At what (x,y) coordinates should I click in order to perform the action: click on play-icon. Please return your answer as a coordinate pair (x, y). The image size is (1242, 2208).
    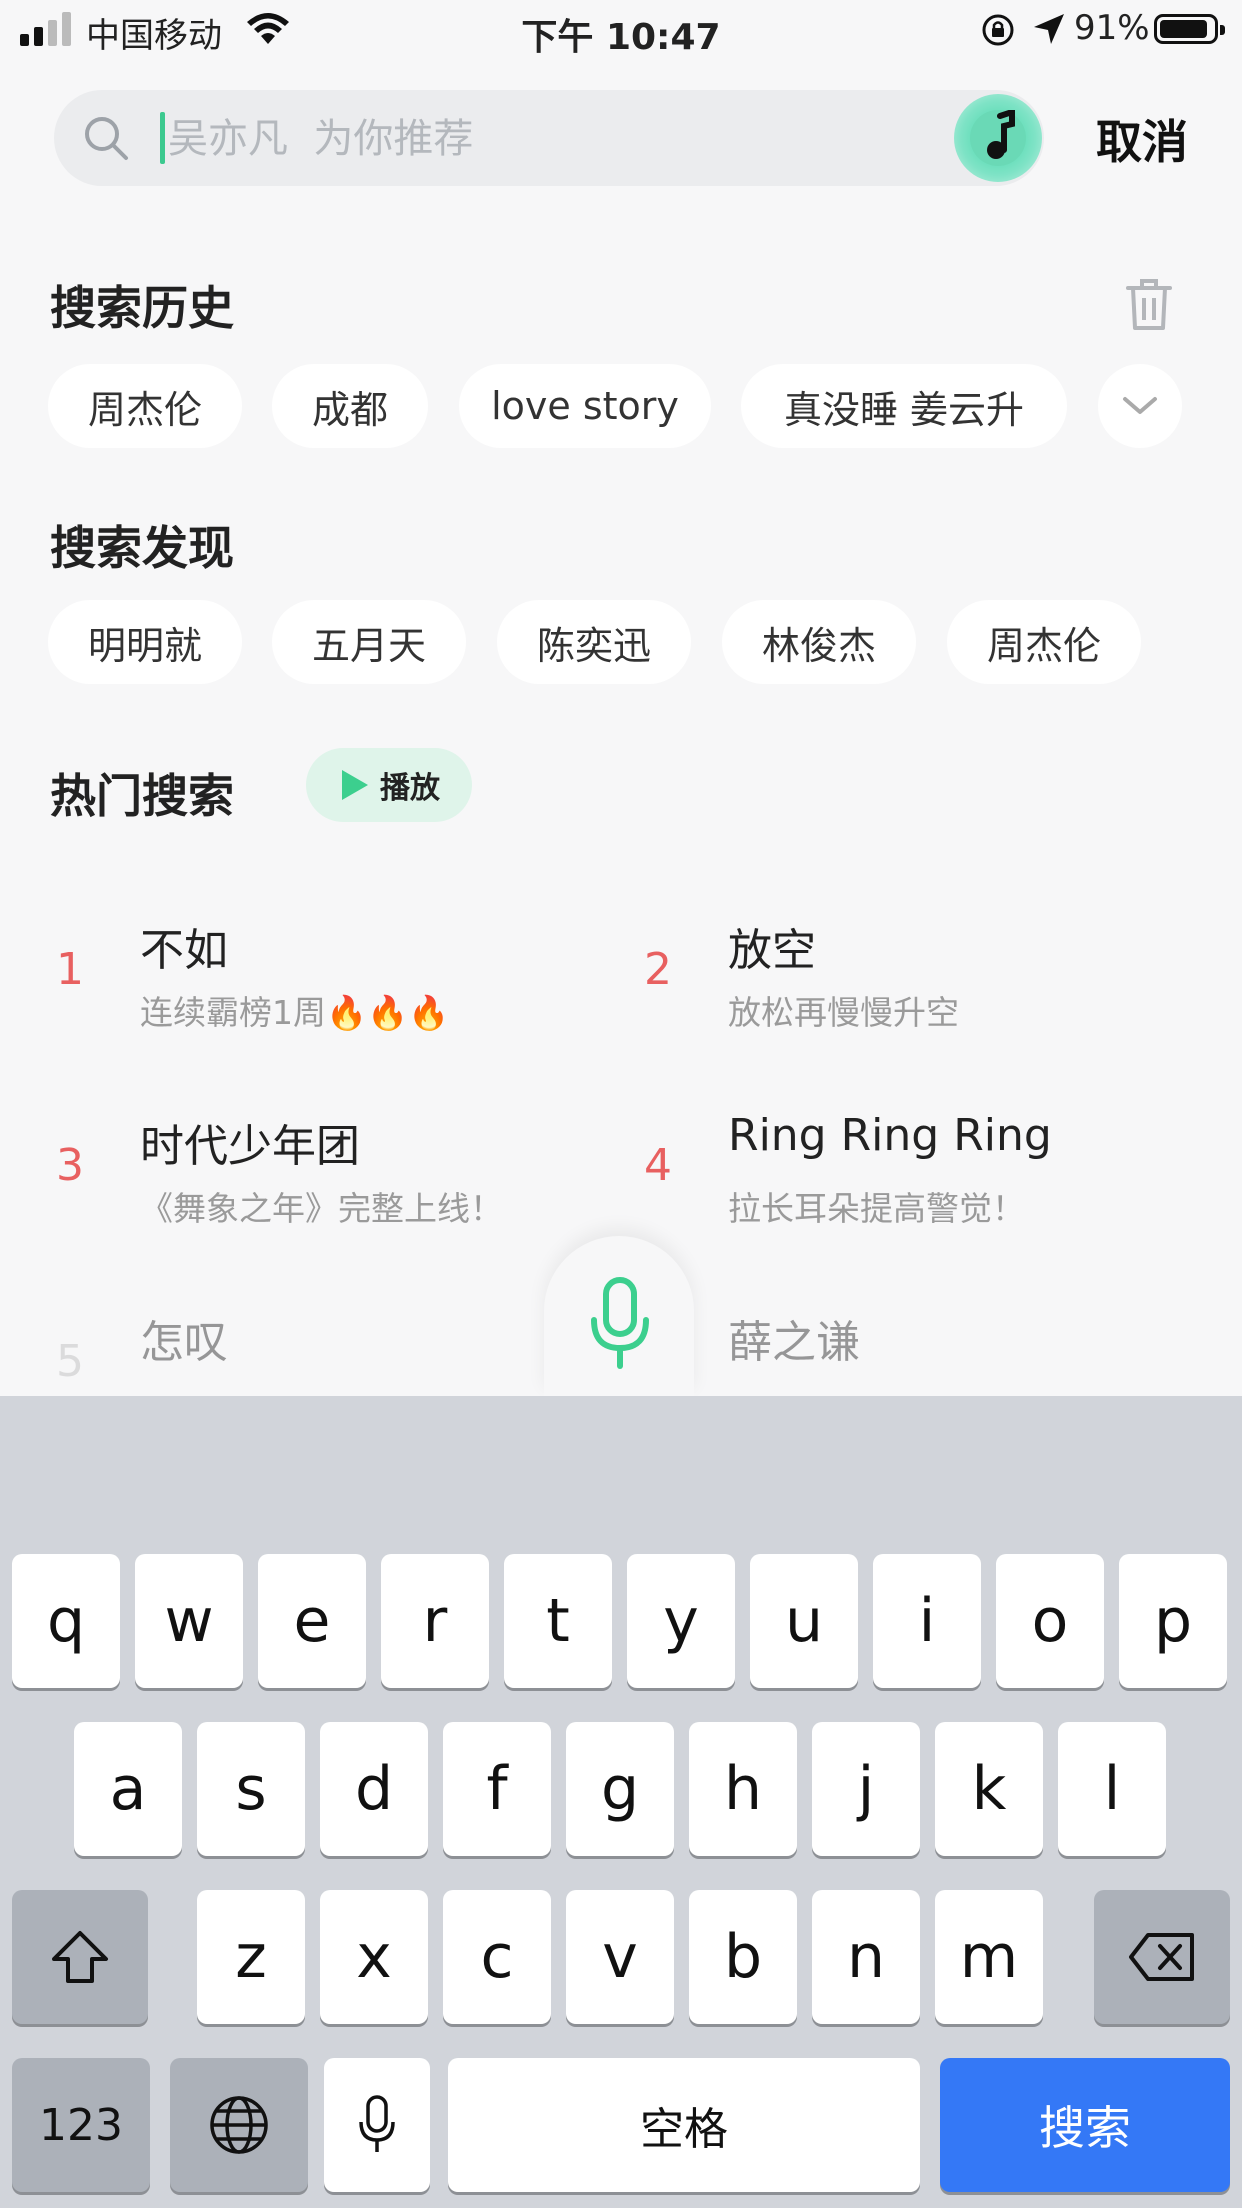
    Looking at the image, I should click on (355, 785).